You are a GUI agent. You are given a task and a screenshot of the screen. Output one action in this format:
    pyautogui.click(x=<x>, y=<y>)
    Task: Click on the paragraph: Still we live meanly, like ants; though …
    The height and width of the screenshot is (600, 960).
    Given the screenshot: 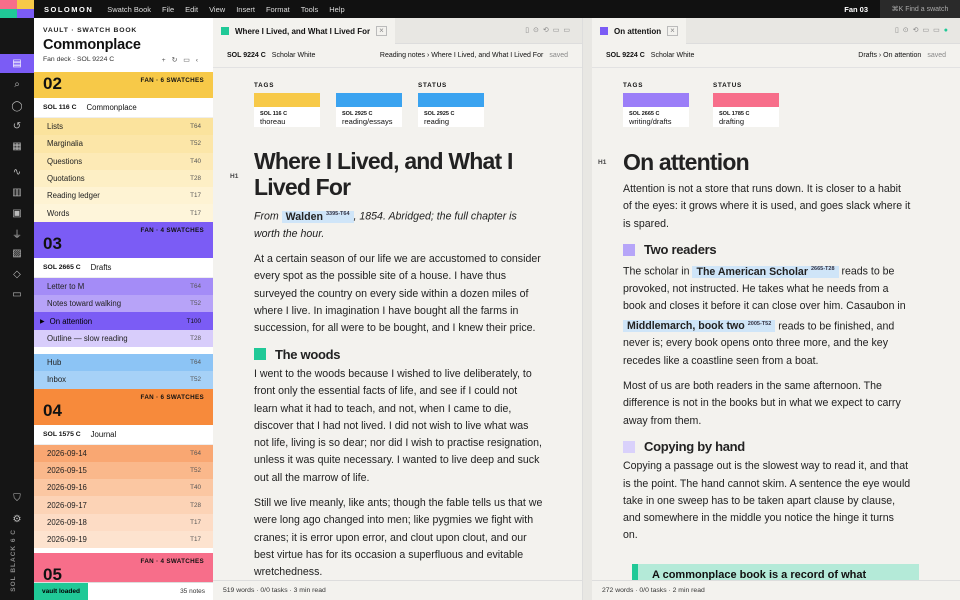 What is the action you would take?
    pyautogui.click(x=398, y=537)
    